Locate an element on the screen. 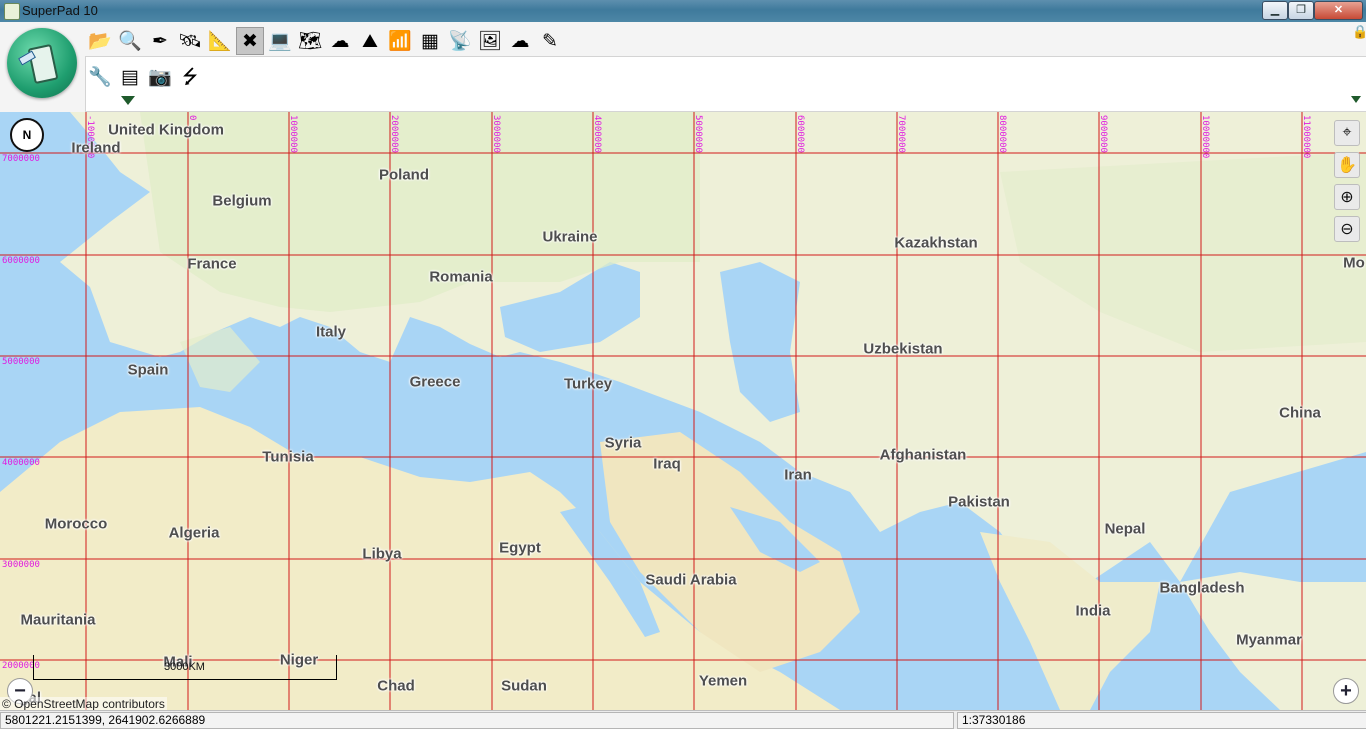 This screenshot has width=1366, height=729. pen-icon: ✒ is located at coordinates (160, 41).